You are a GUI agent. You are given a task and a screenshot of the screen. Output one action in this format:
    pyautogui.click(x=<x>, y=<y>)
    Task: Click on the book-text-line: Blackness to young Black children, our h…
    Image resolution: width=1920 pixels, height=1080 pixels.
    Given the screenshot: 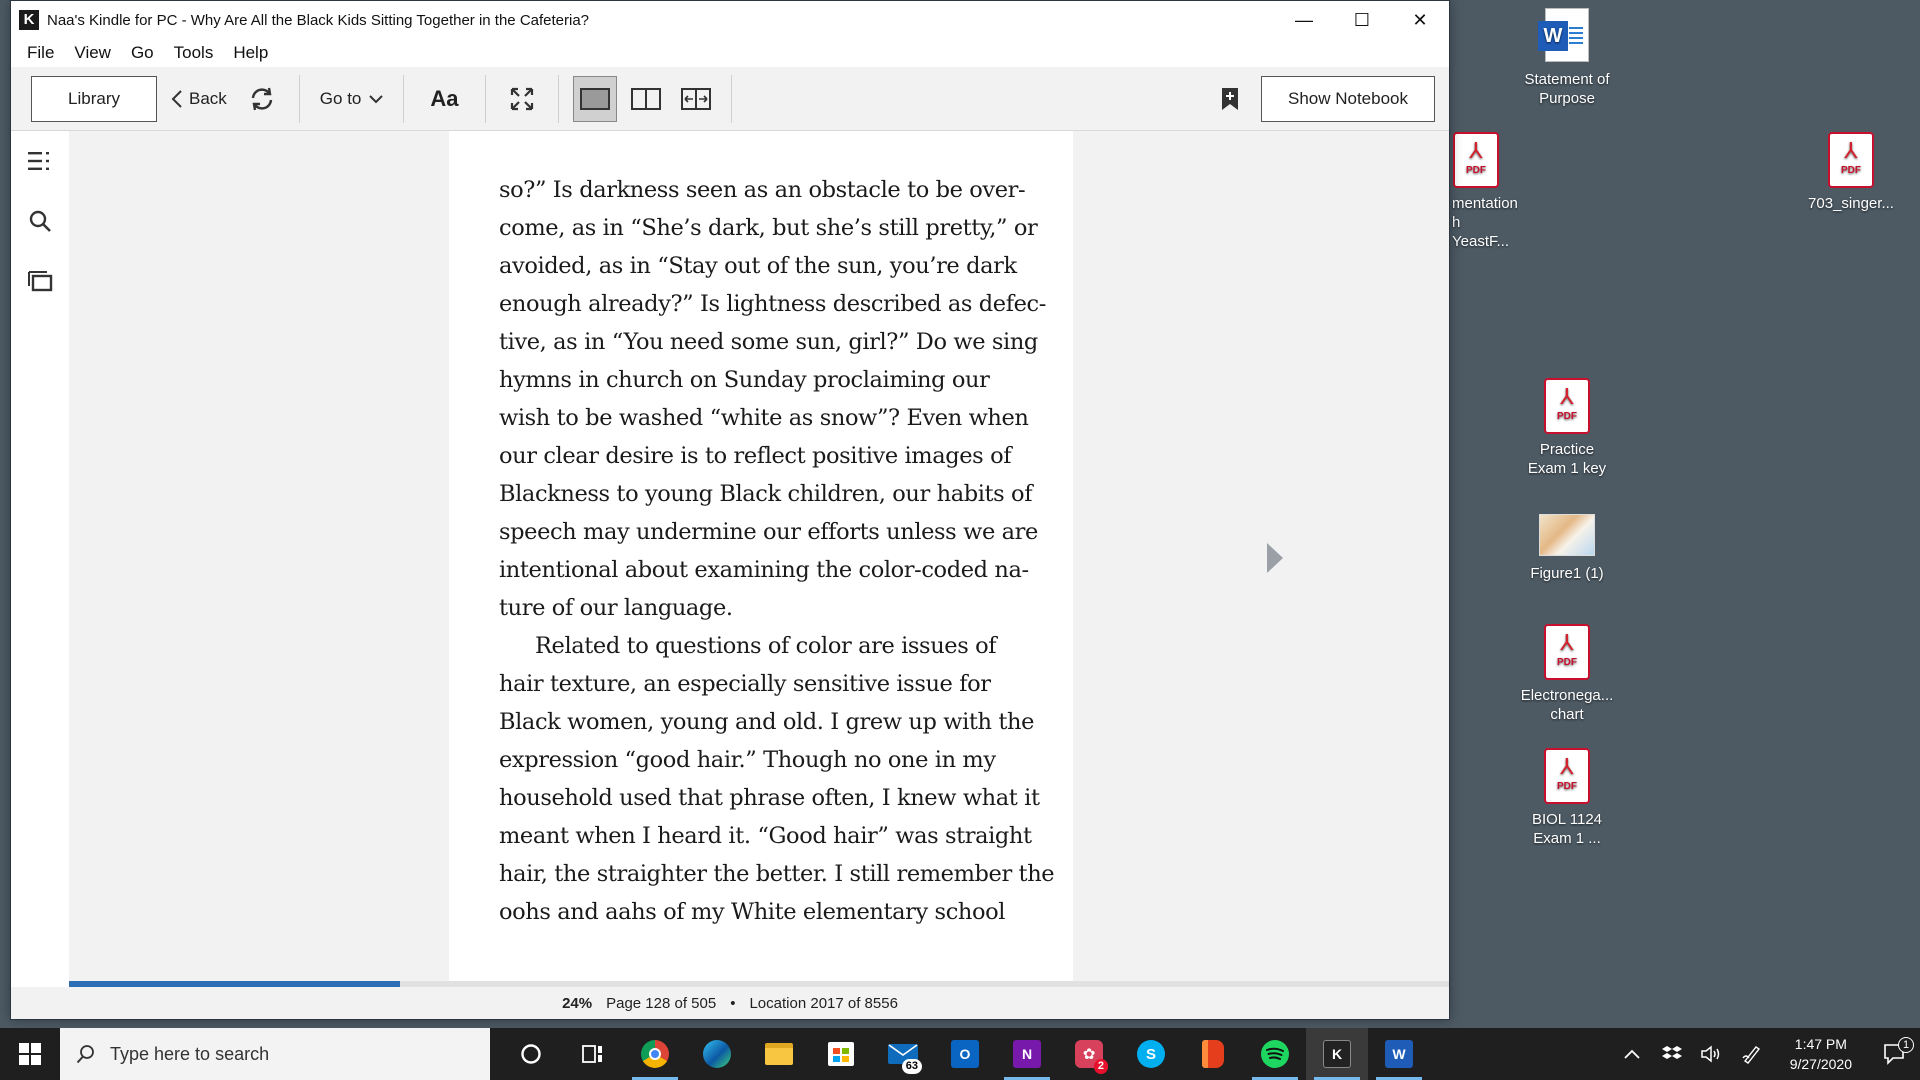 What is the action you would take?
    pyautogui.click(x=766, y=494)
    